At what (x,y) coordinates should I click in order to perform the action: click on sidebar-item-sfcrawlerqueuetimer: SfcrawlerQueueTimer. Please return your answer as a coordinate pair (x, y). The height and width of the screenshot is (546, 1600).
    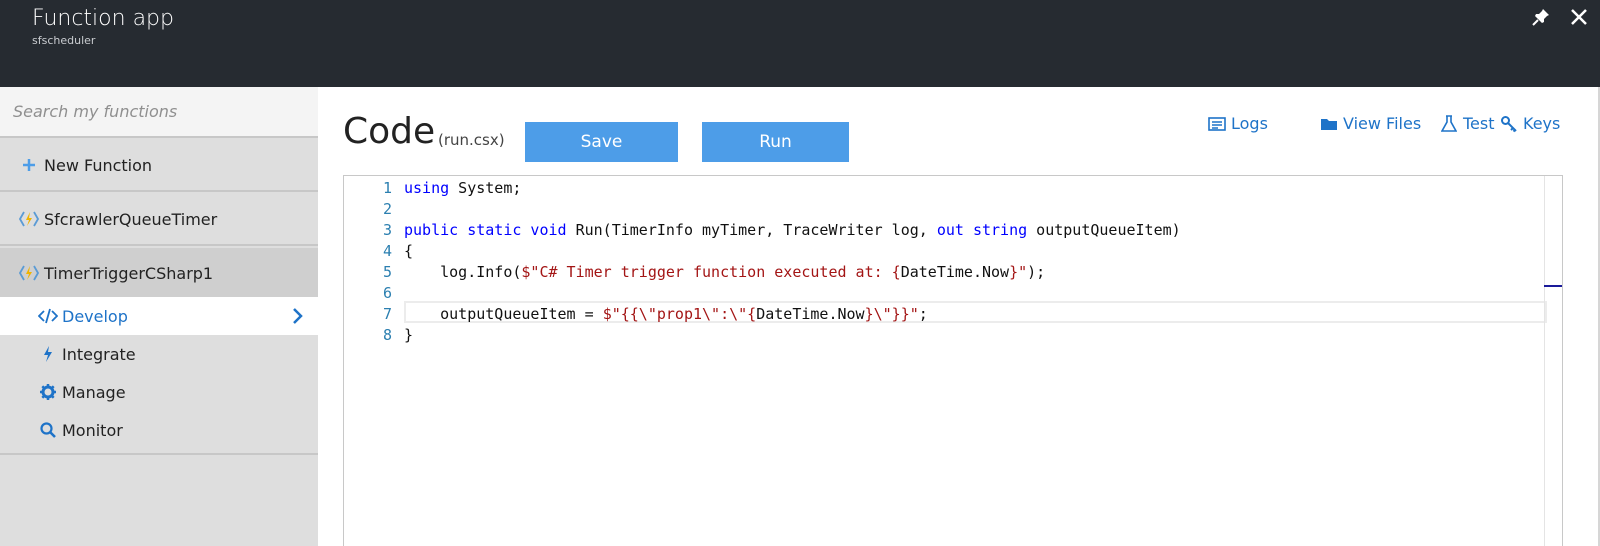
    Looking at the image, I should click on (159, 220).